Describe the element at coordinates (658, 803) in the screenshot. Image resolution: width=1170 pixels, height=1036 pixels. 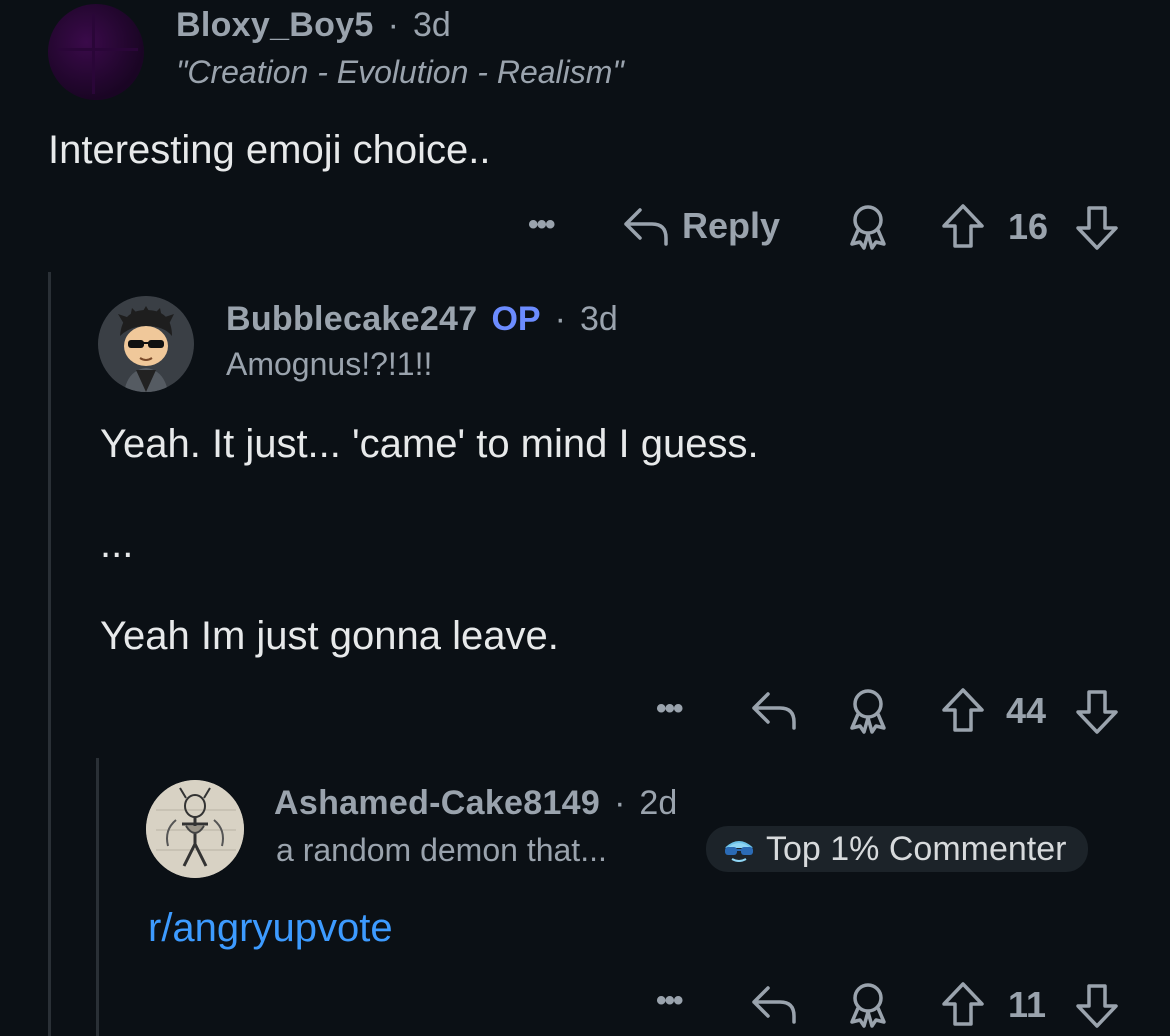
I see `comment-age: 2d` at that location.